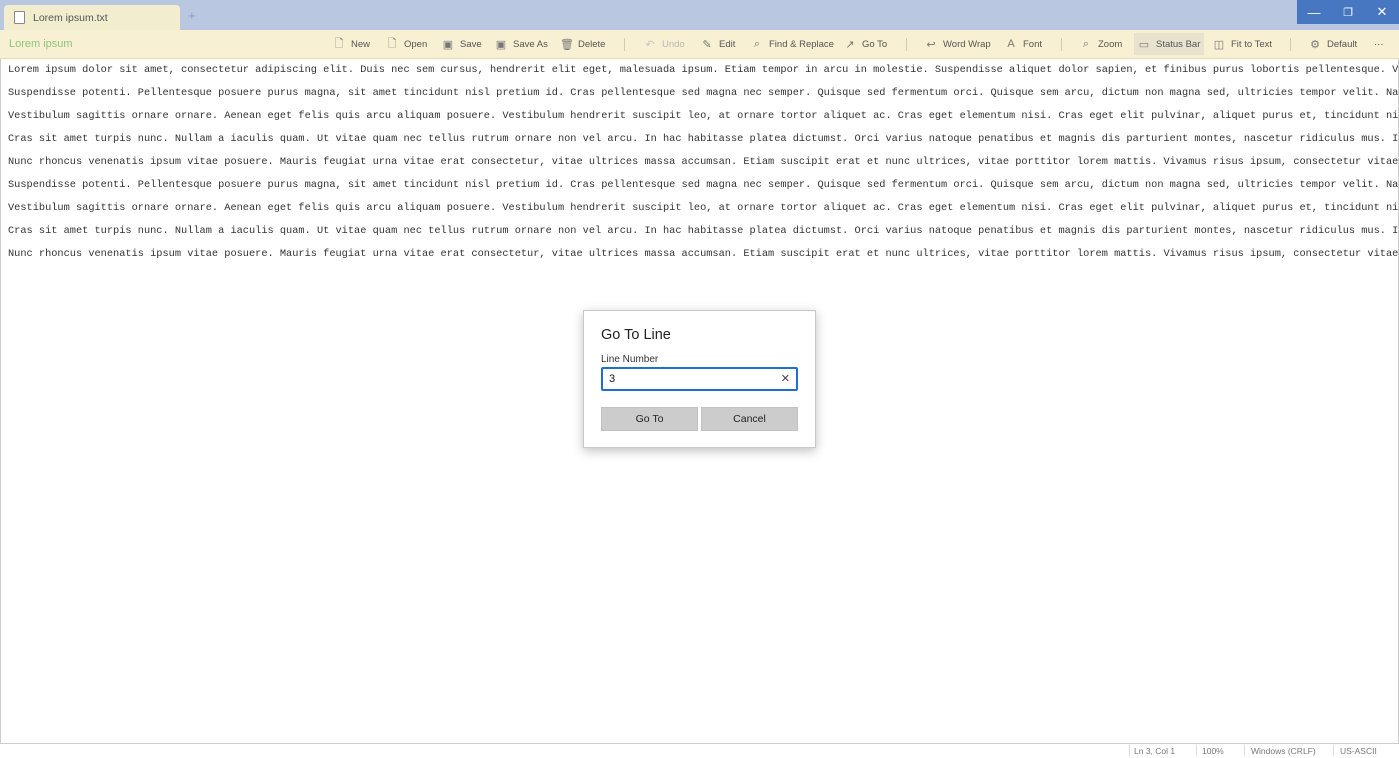 The image size is (1399, 758). I want to click on fit-to-text-button: ◫ Fit to Text, so click(1242, 44).